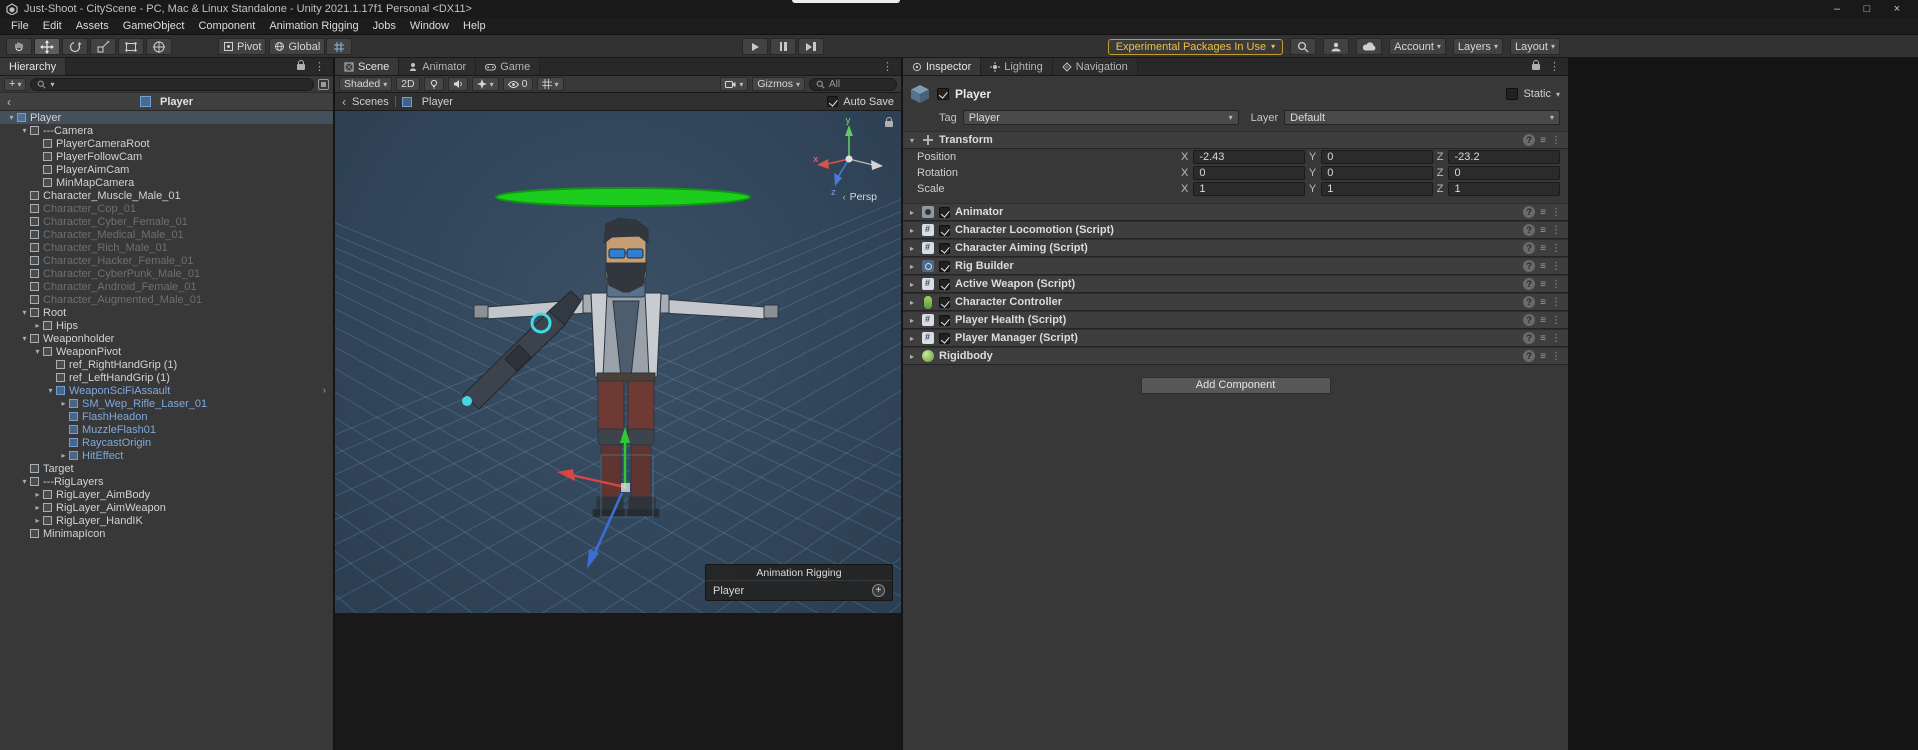 This screenshot has width=1918, height=750. I want to click on move-tool-button, so click(47, 46).